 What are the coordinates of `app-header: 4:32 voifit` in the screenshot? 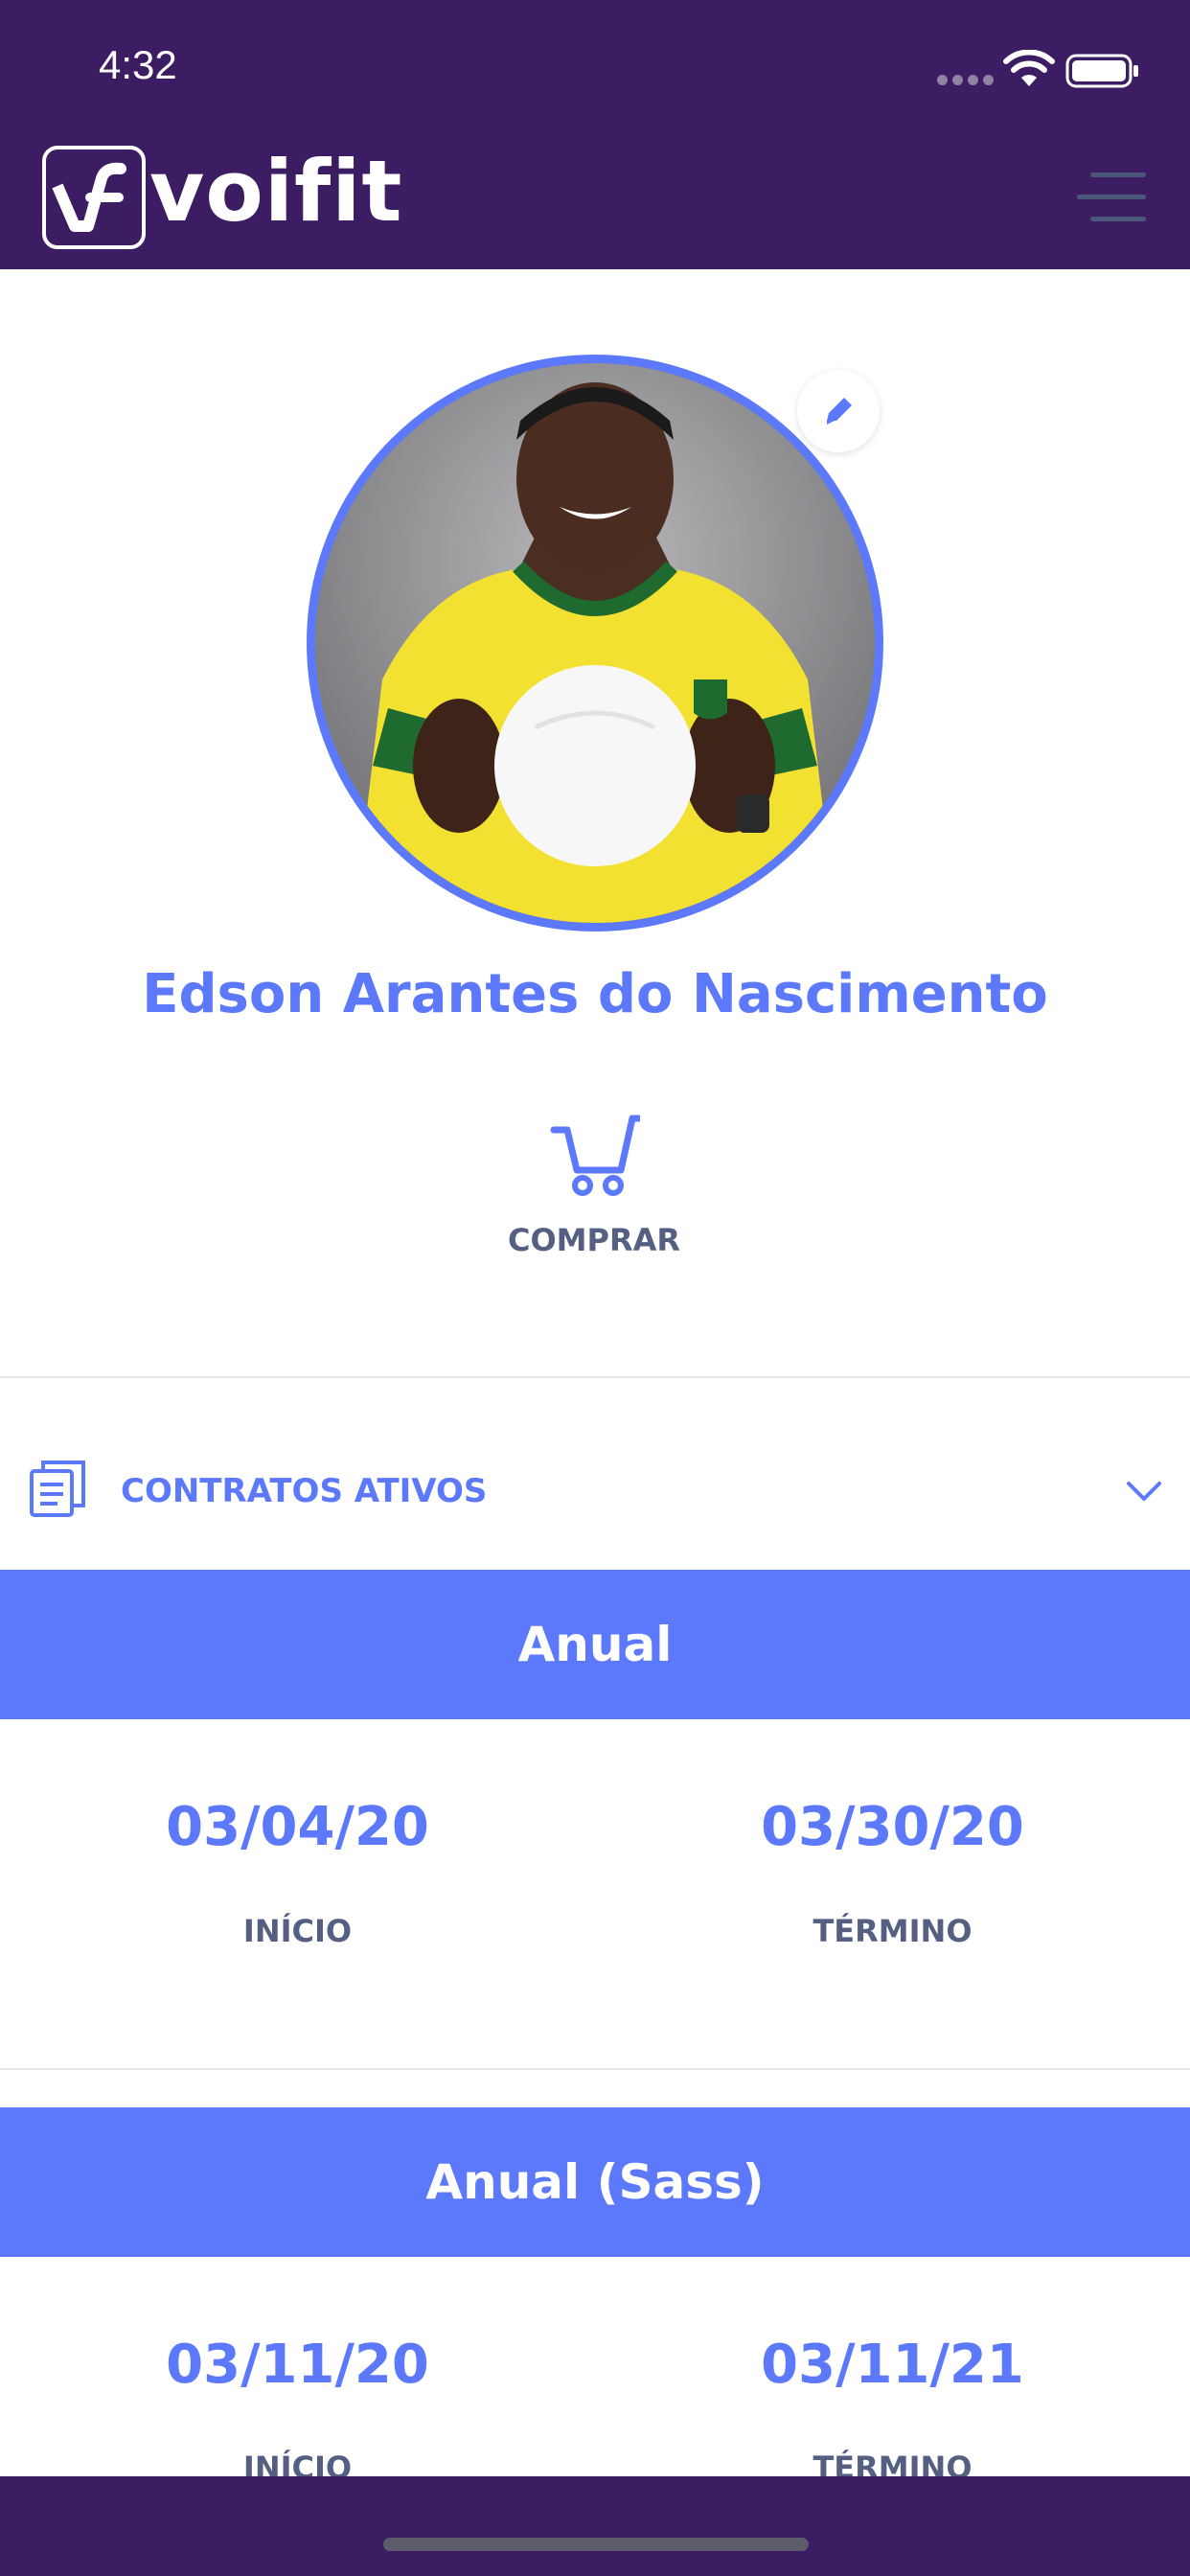 It's located at (595, 134).